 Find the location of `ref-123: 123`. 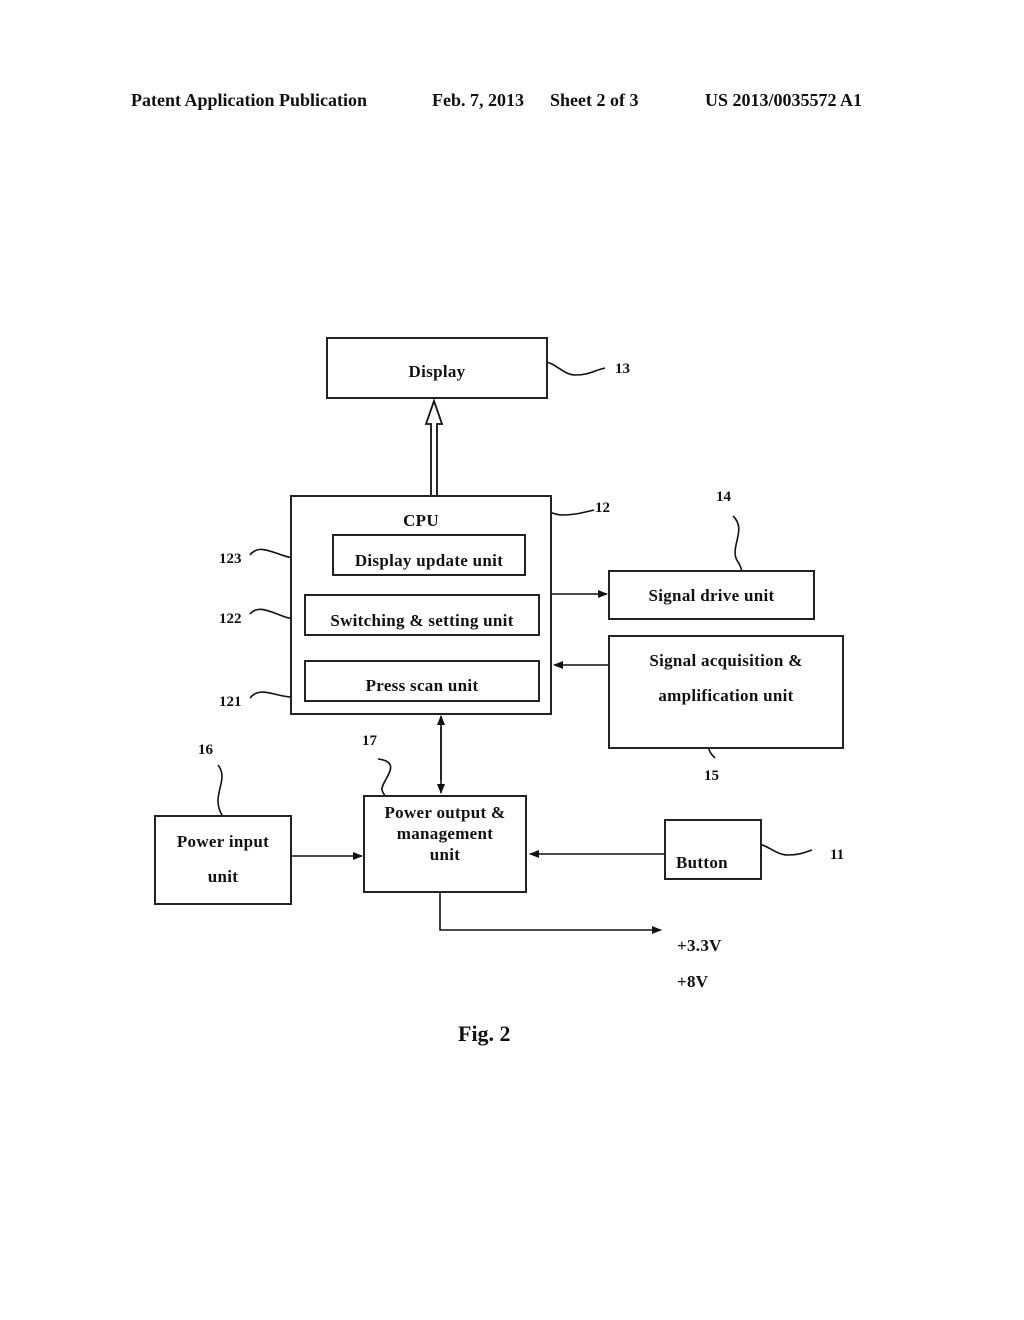

ref-123: 123 is located at coordinates (230, 559).